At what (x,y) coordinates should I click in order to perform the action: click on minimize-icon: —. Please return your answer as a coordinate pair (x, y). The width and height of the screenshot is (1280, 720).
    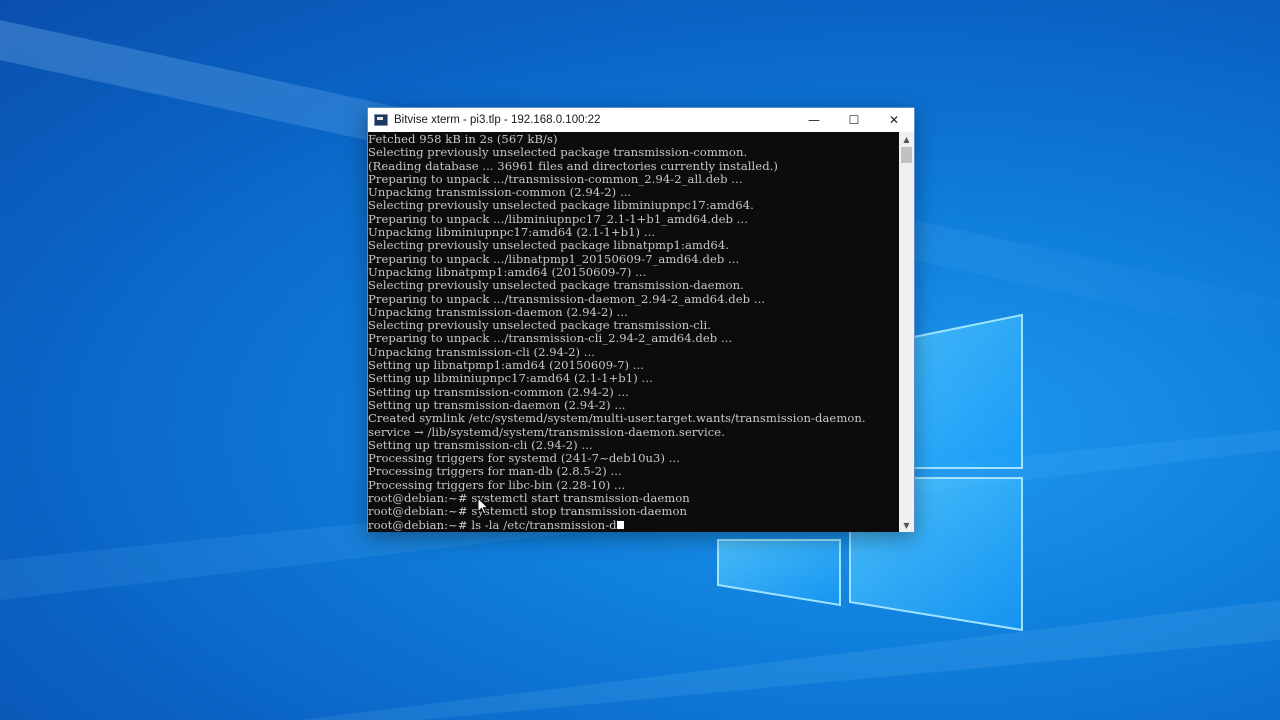
    Looking at the image, I should click on (814, 120).